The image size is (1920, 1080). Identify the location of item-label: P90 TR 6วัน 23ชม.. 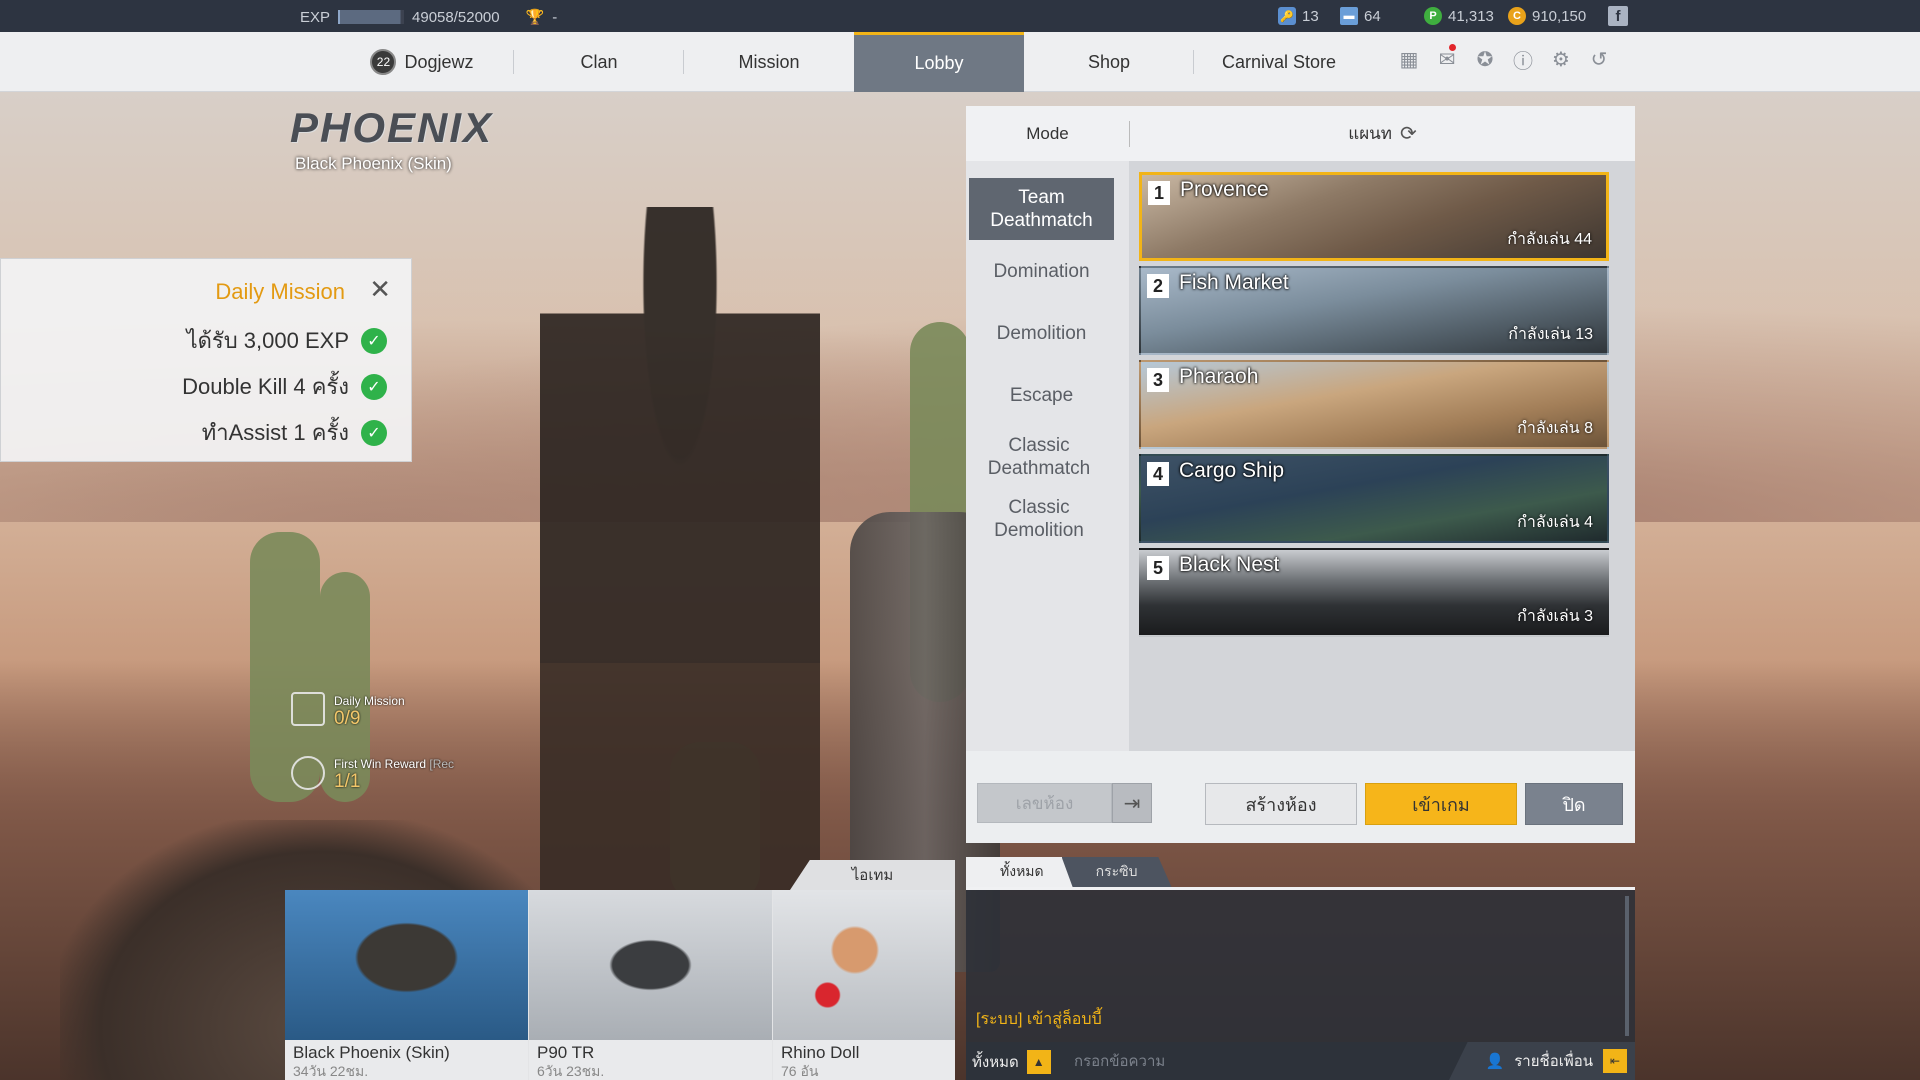
(650, 1060).